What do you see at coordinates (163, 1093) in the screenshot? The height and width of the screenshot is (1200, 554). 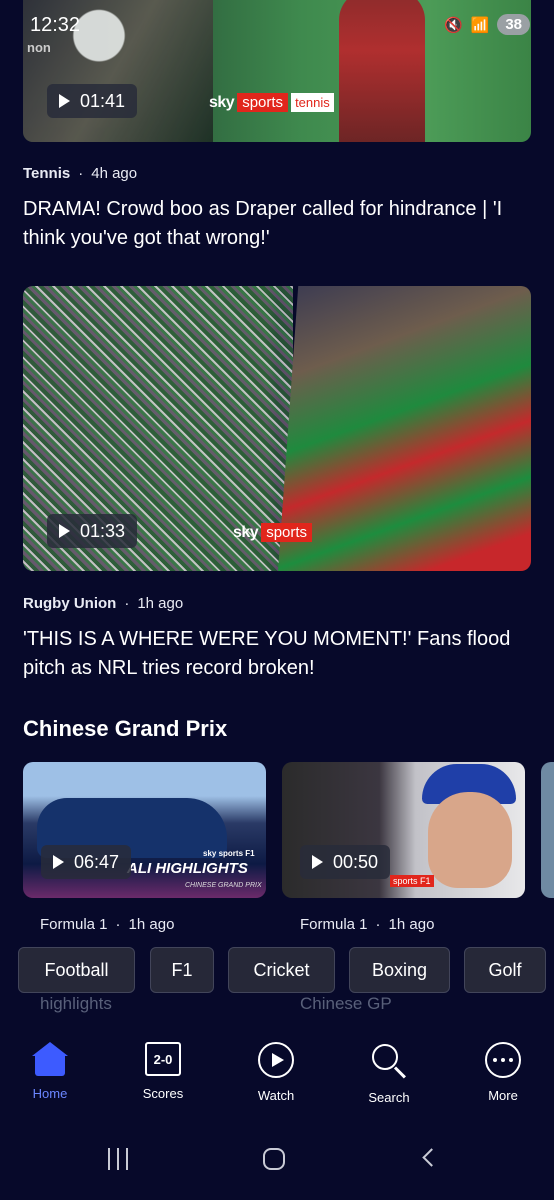 I see `nav-label: Scores` at bounding box center [163, 1093].